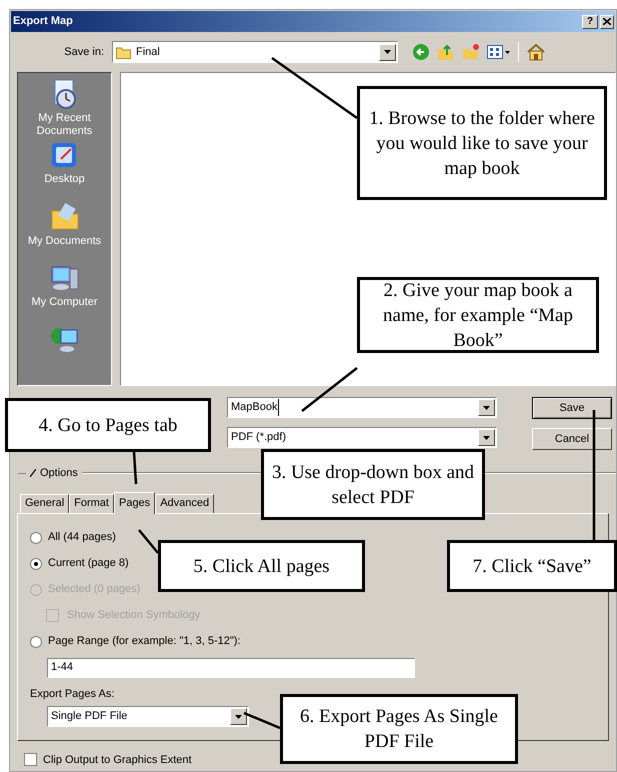  What do you see at coordinates (84, 52) in the screenshot?
I see `save-in-label: Save in:` at bounding box center [84, 52].